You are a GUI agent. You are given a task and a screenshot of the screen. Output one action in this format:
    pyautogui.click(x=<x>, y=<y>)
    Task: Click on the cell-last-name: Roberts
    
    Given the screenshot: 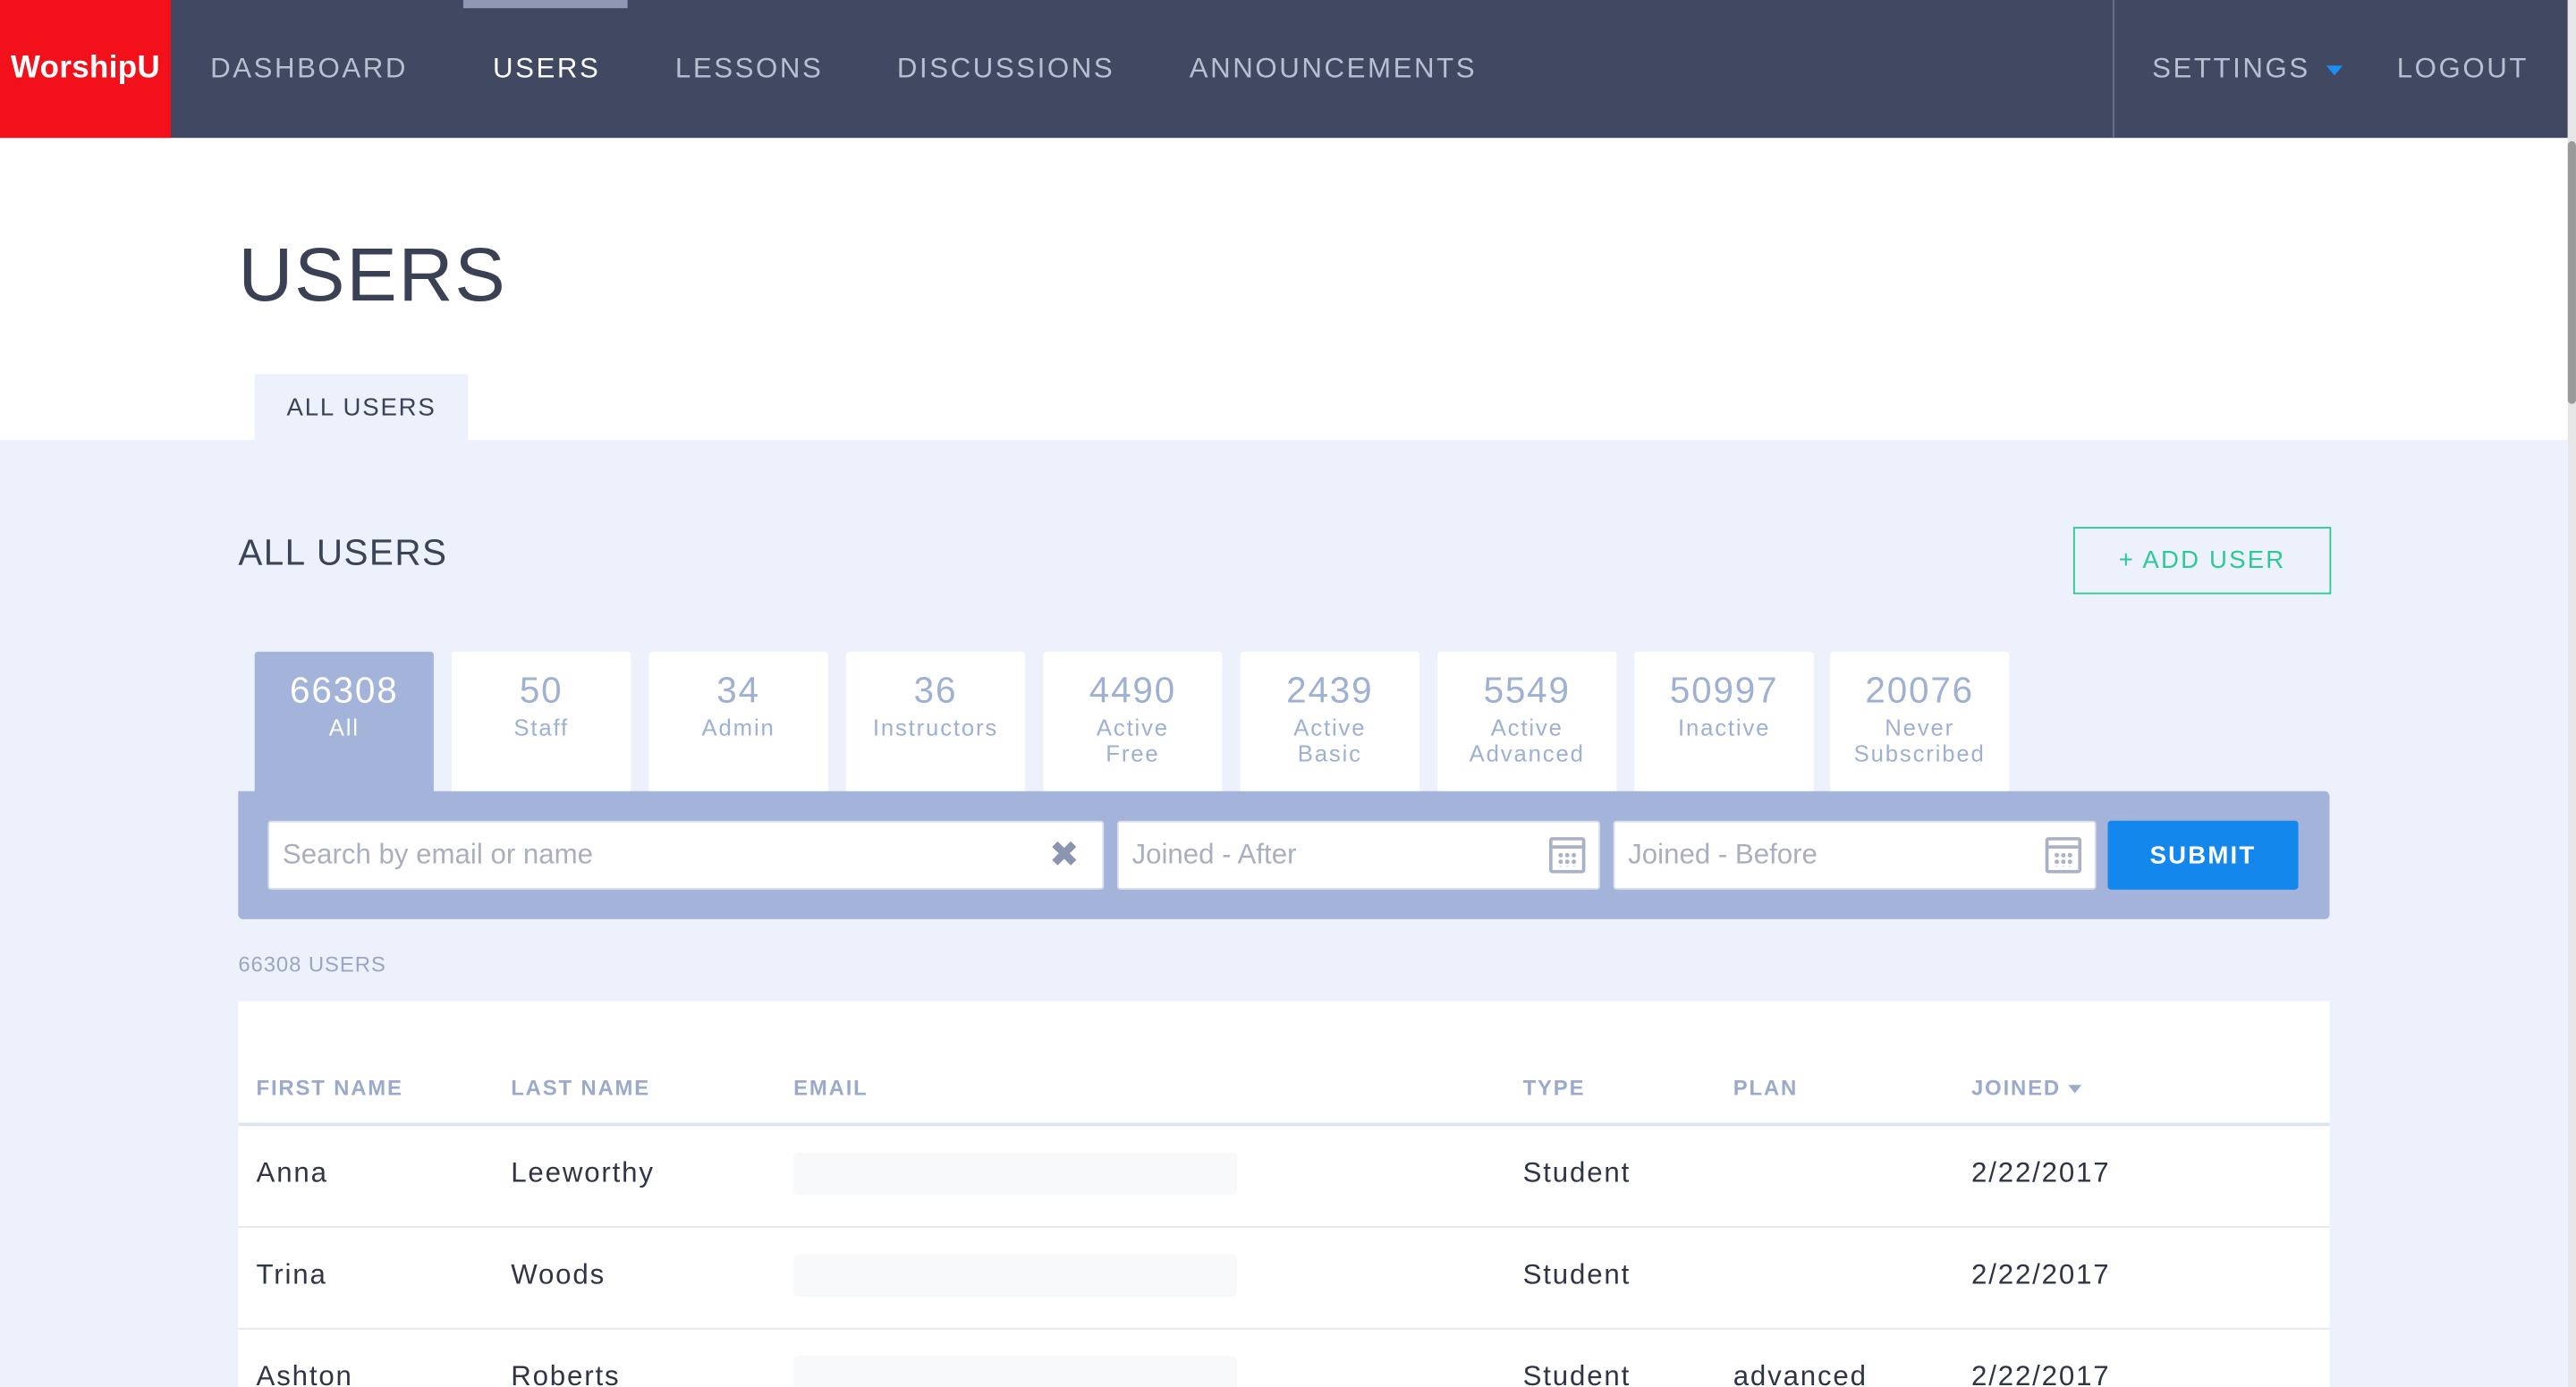 What is the action you would take?
    pyautogui.click(x=566, y=1373)
    